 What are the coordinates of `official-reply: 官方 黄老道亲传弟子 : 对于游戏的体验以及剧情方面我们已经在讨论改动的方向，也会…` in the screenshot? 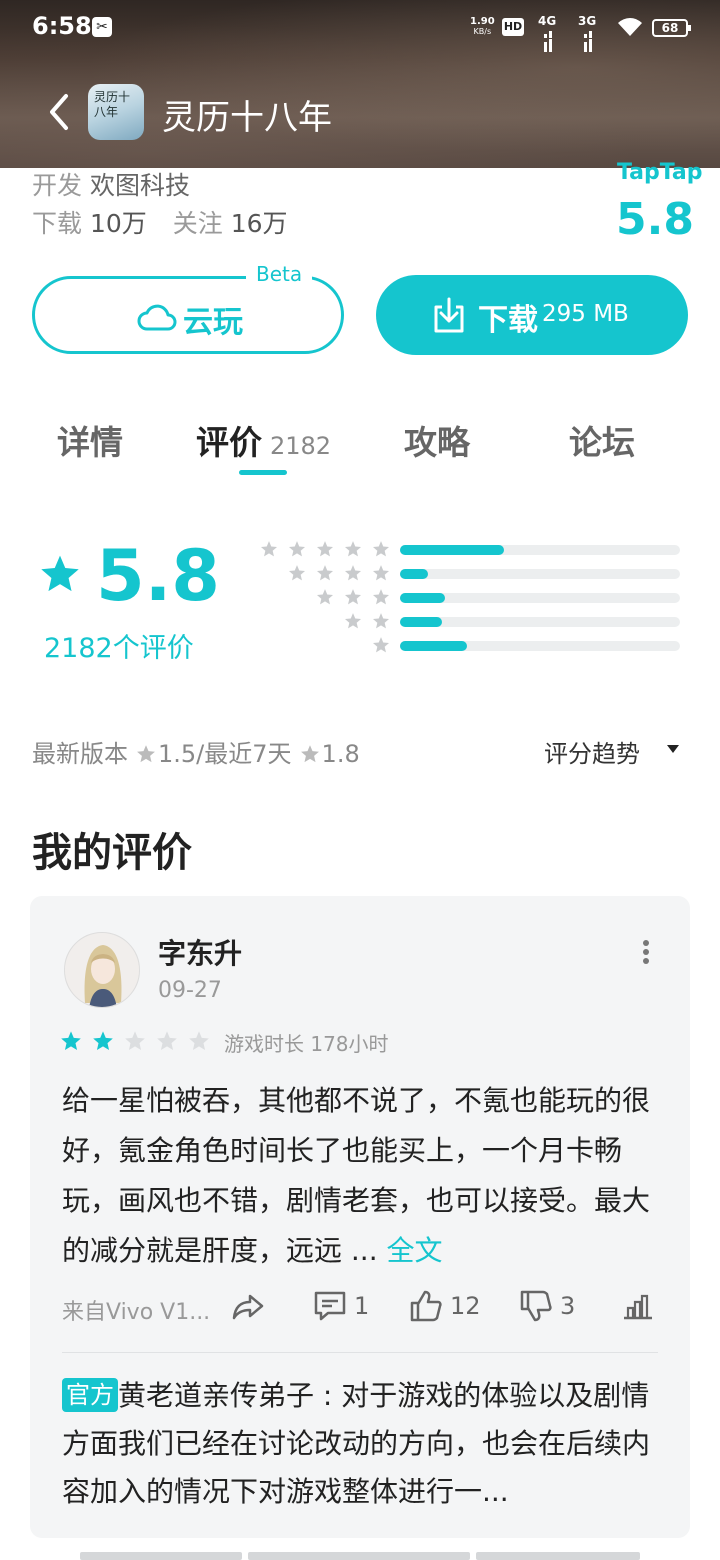 It's located at (362, 1444).